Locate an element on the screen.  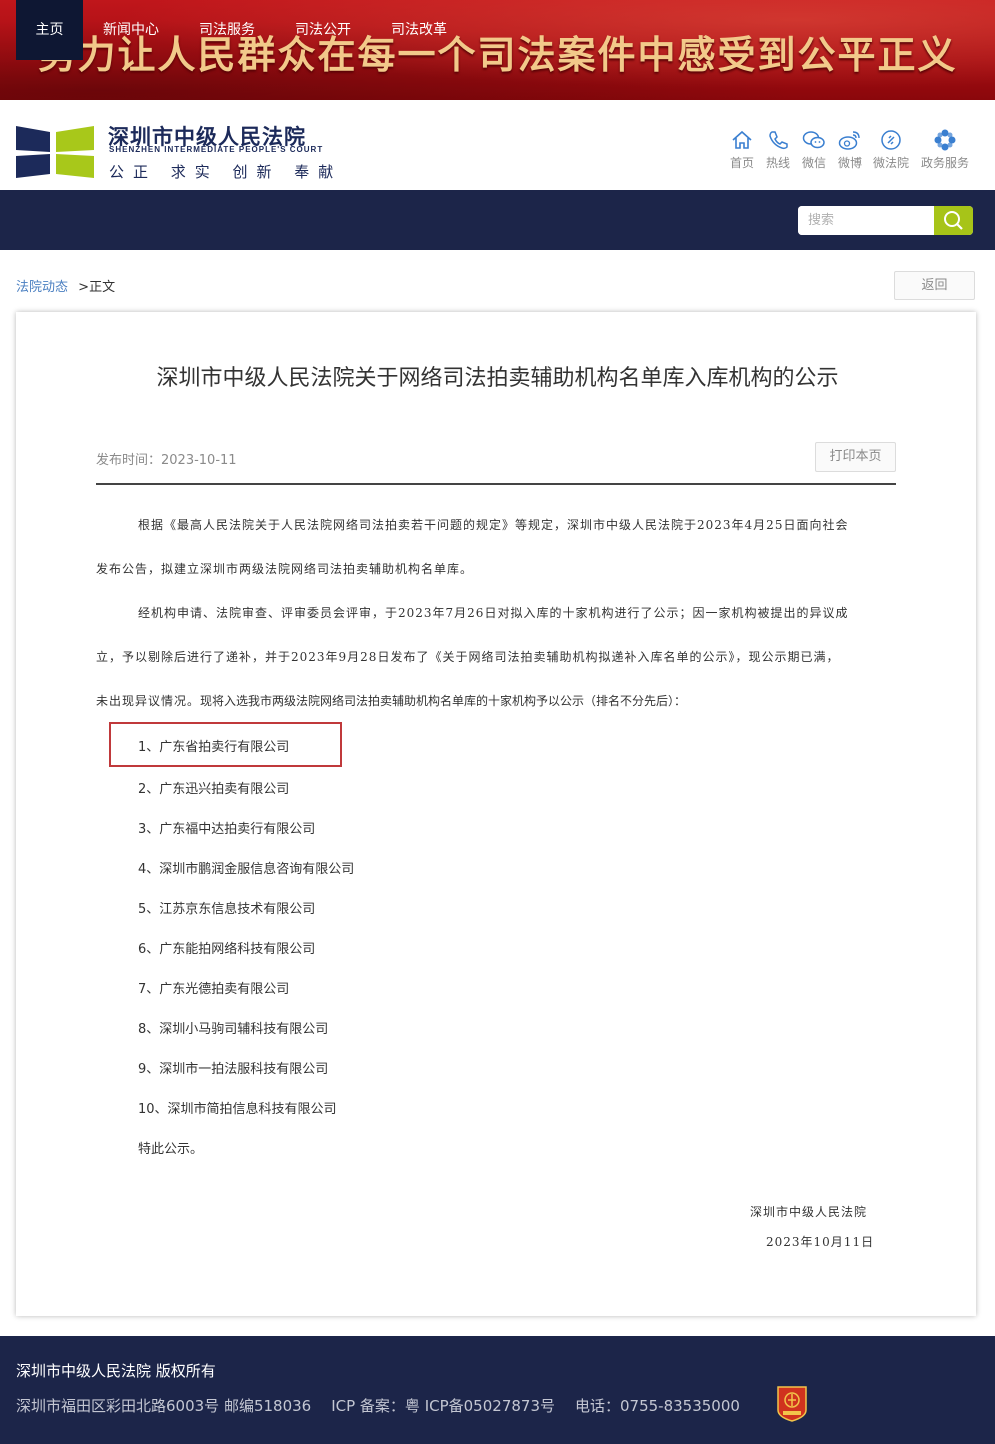
search-box is located at coordinates (885, 220).